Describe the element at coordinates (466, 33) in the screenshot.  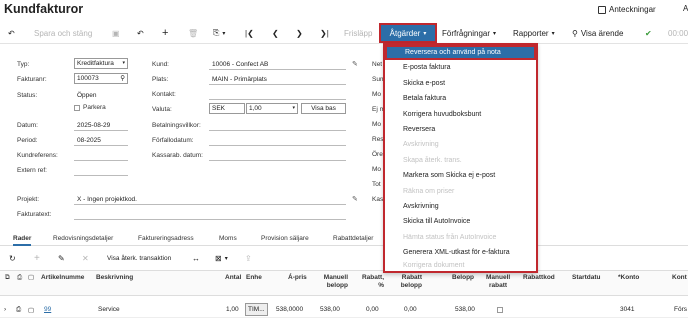
I see `forfragningar-label: Förfrågningar` at that location.